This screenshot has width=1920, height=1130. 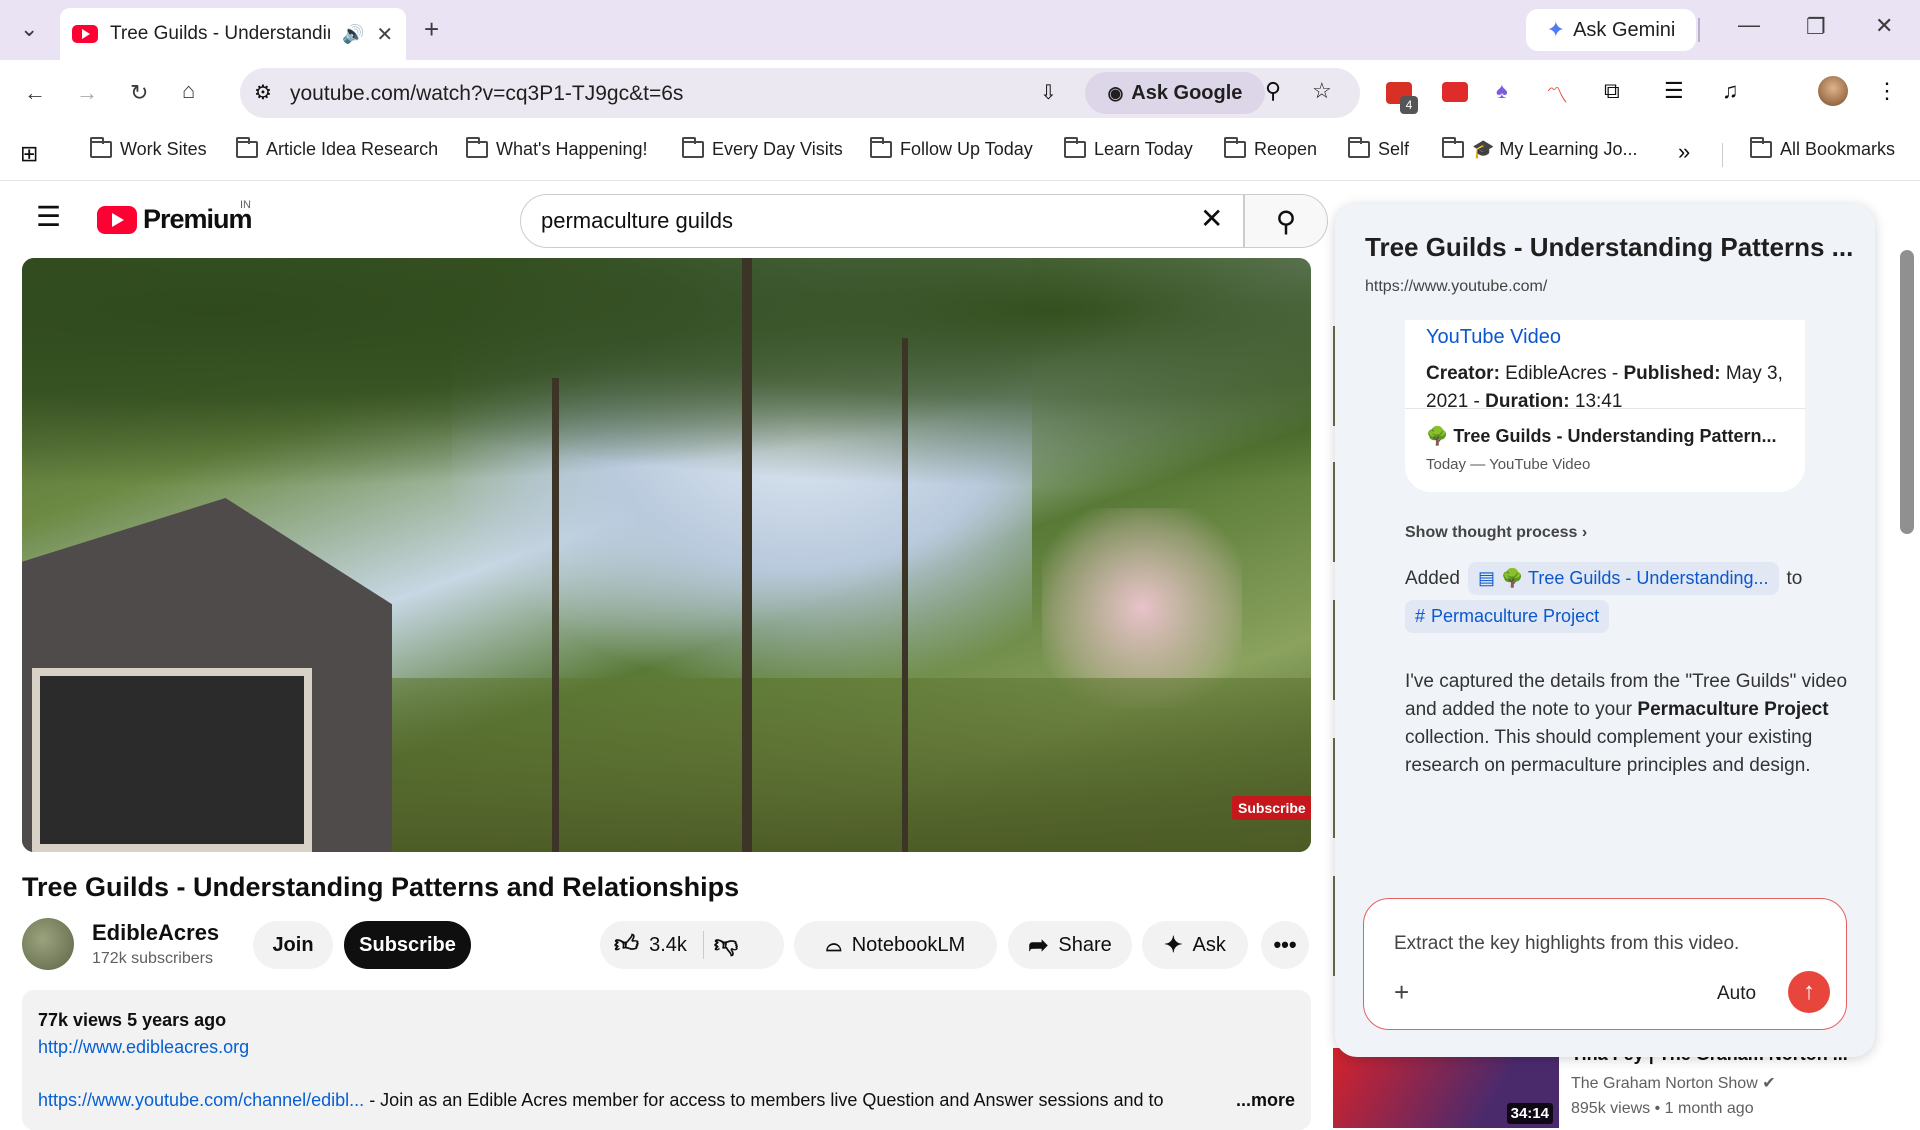 I want to click on recommendation-views: 895k views • 1 month ago, so click(x=1662, y=1108).